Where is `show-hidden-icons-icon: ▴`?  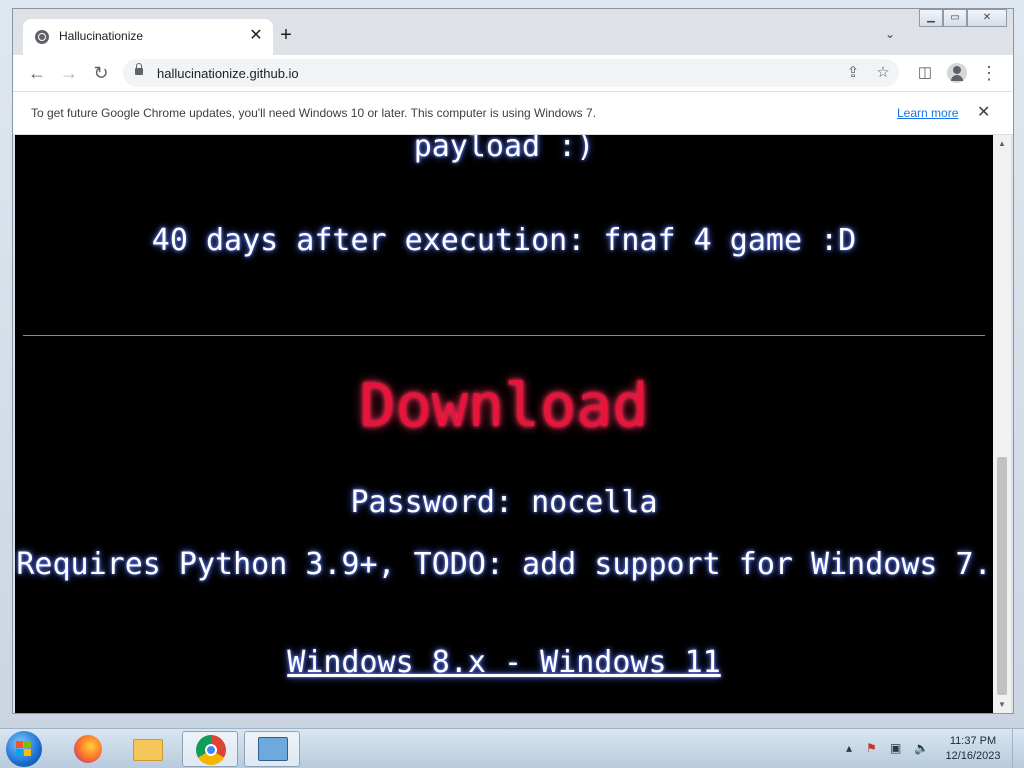
show-hidden-icons-icon: ▴ is located at coordinates (853, 748).